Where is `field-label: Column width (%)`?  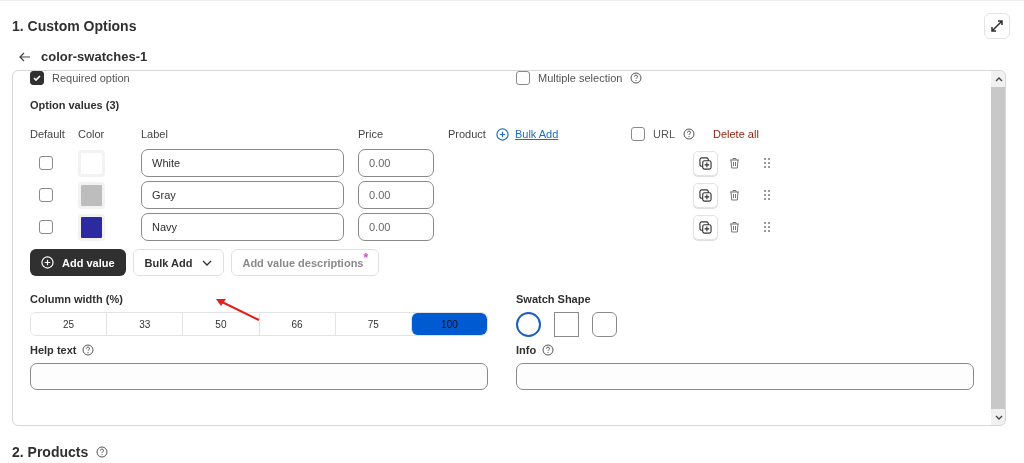
field-label: Column width (%) is located at coordinates (76, 299).